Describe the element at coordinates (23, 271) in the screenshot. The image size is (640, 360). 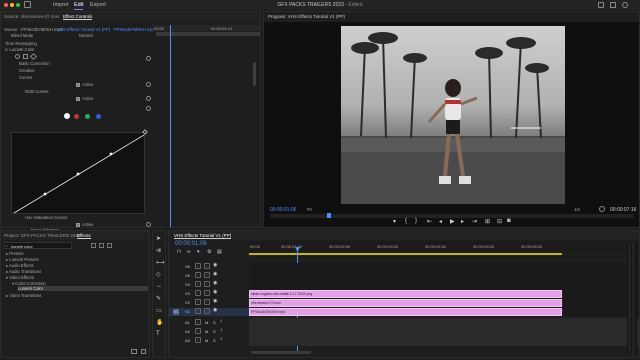
I see `tree-audio-transitions: ▸ Audio Transitions` at that location.